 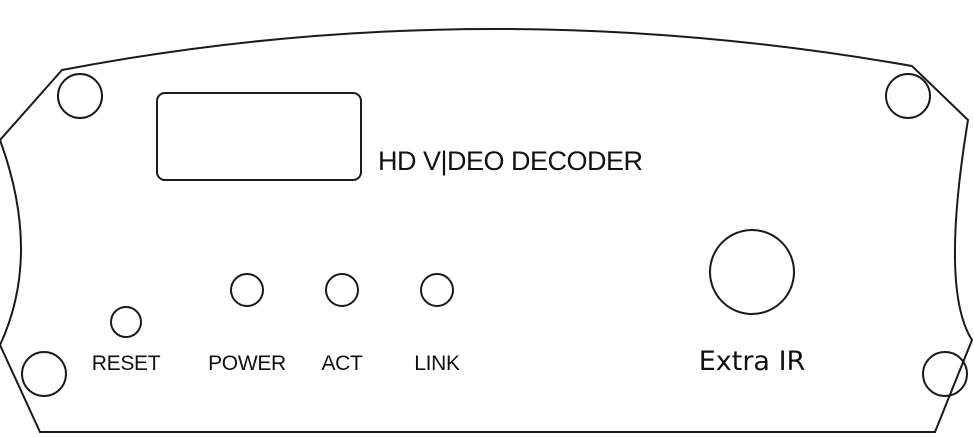 What do you see at coordinates (752, 272) in the screenshot?
I see `extra-ir-port` at bounding box center [752, 272].